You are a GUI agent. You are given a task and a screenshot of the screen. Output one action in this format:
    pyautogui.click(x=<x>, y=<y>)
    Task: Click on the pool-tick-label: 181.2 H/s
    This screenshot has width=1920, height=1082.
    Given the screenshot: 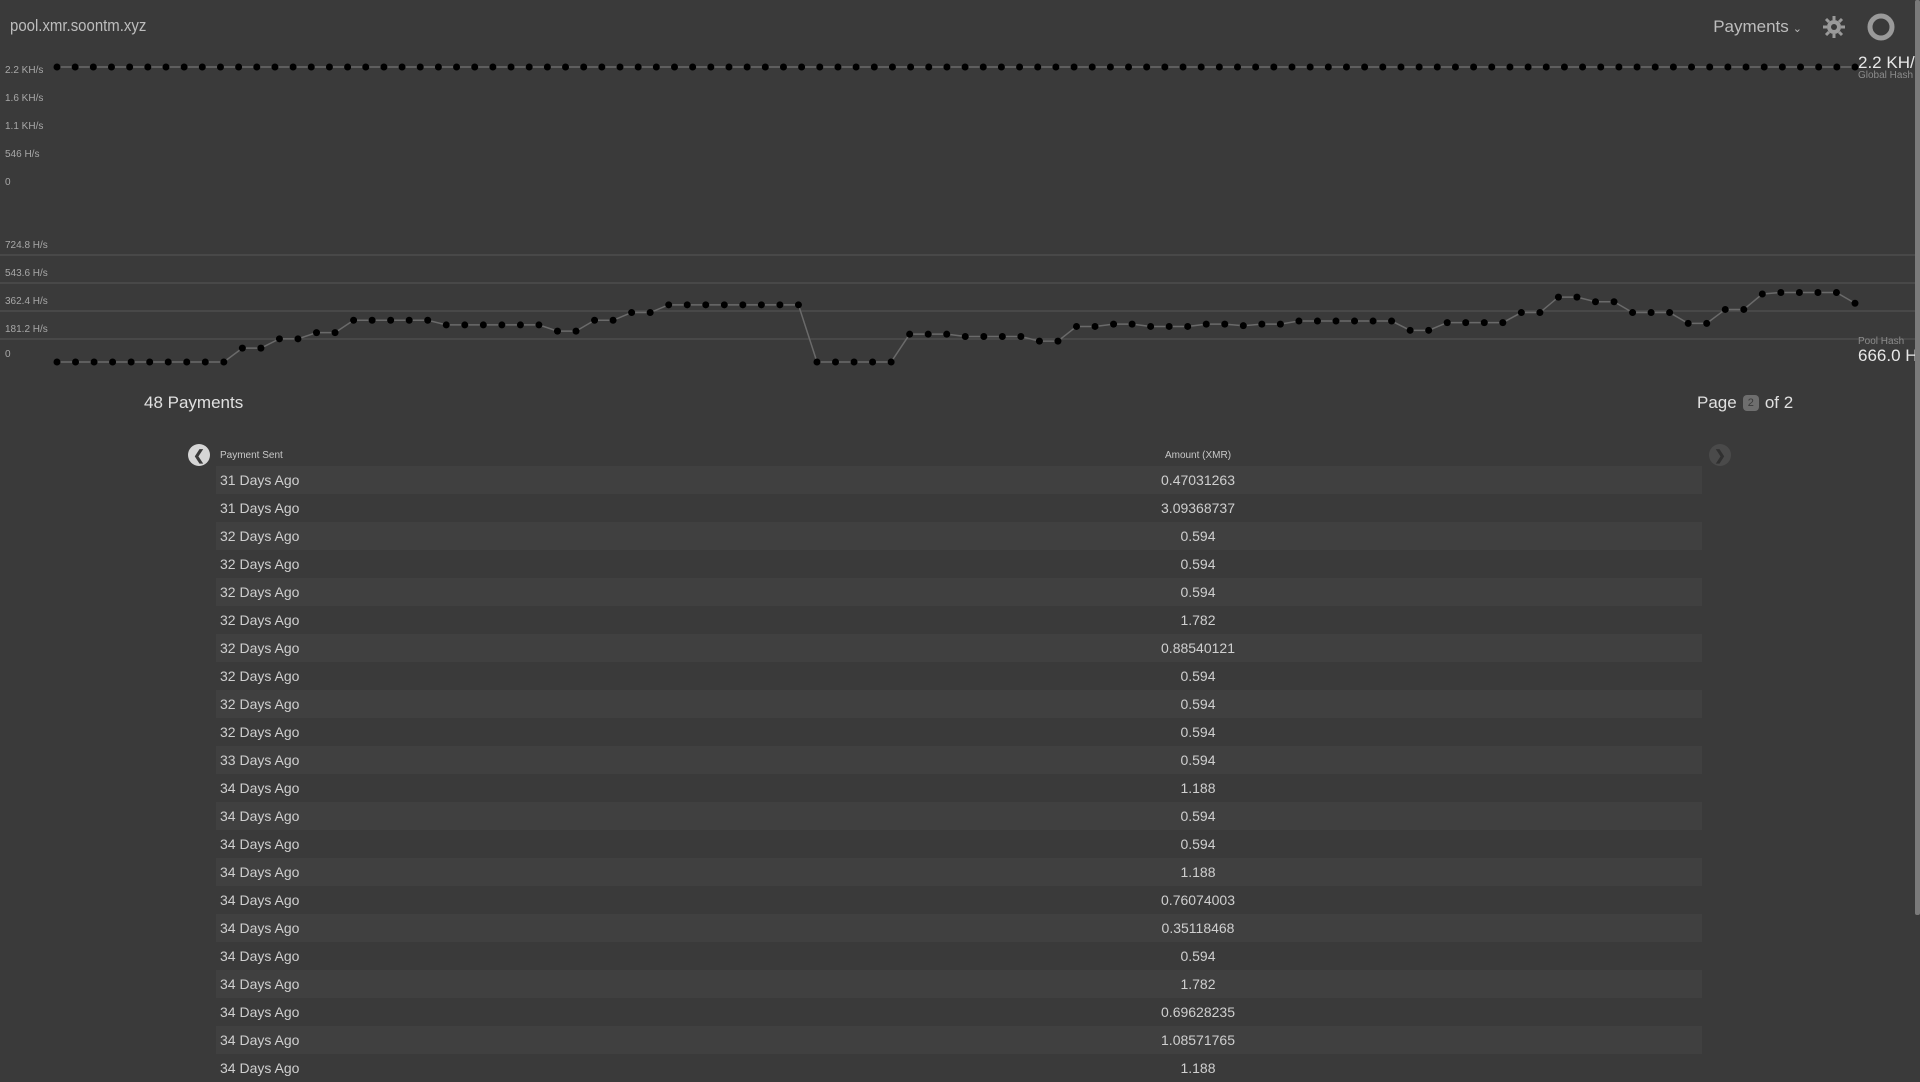 What is the action you would take?
    pyautogui.click(x=26, y=329)
    